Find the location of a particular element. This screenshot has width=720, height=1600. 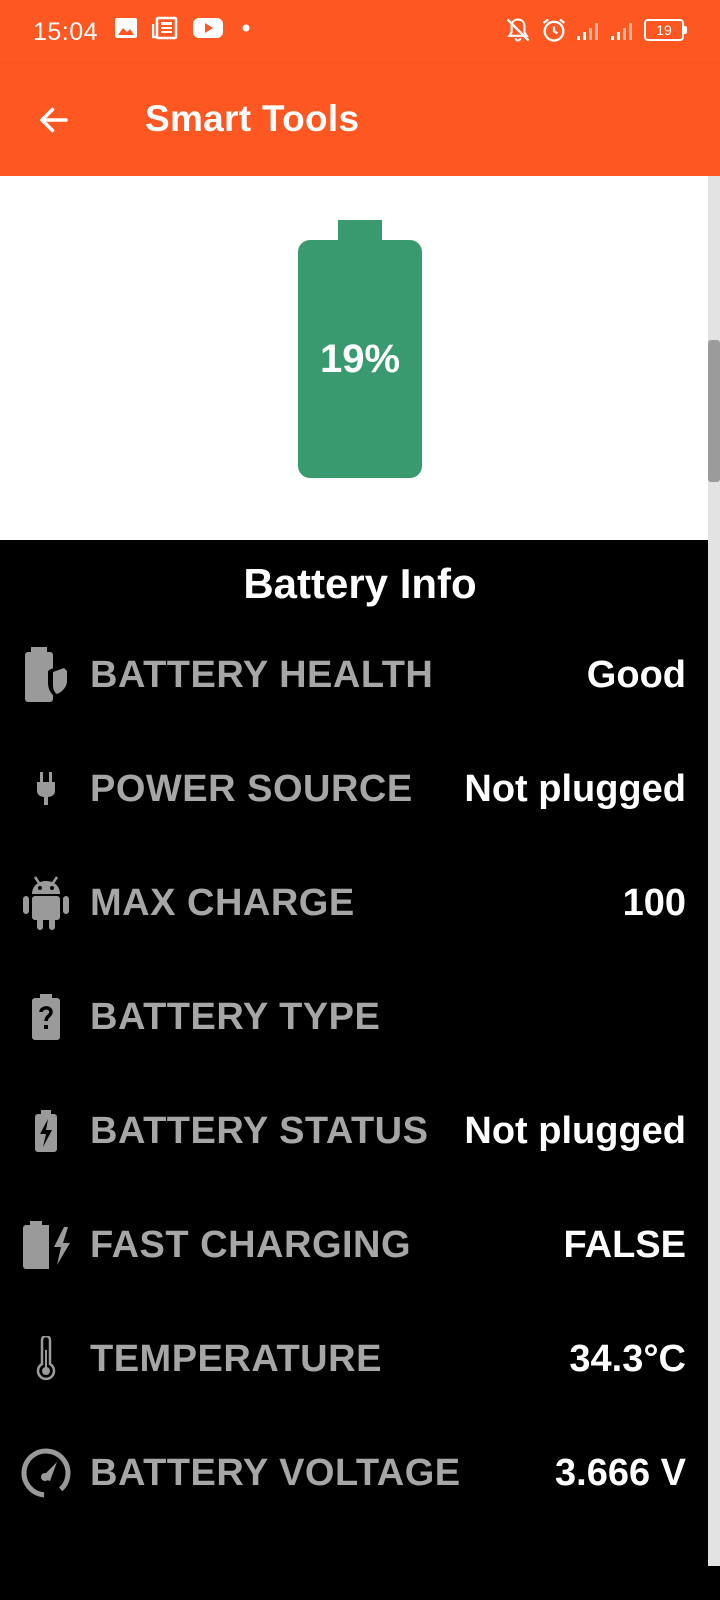

battery-charging-icon is located at coordinates (46, 1131).